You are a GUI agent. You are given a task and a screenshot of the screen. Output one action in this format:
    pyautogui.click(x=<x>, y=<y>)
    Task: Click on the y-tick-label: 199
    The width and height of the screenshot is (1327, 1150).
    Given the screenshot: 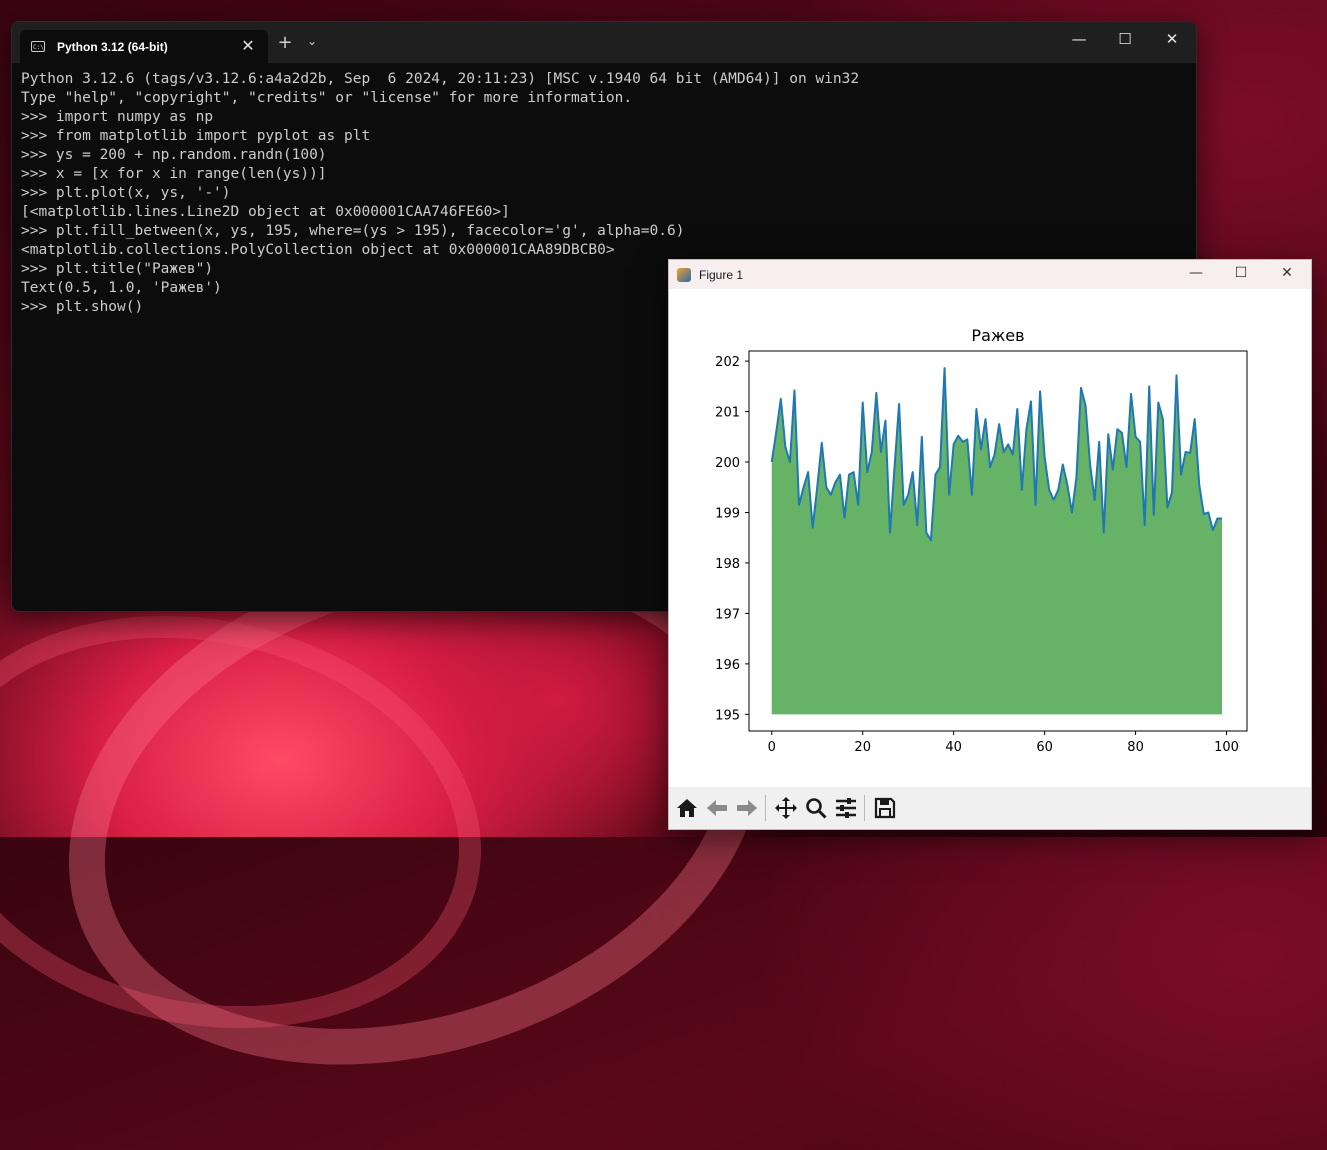 What is the action you would take?
    pyautogui.click(x=727, y=513)
    